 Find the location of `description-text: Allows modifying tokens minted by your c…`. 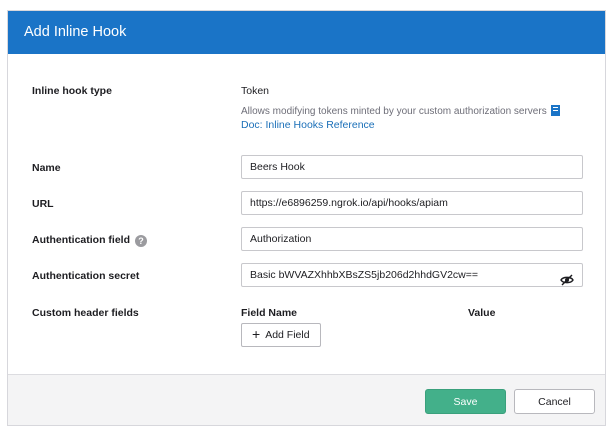

description-text: Allows modifying tokens minted by your c… is located at coordinates (394, 111).